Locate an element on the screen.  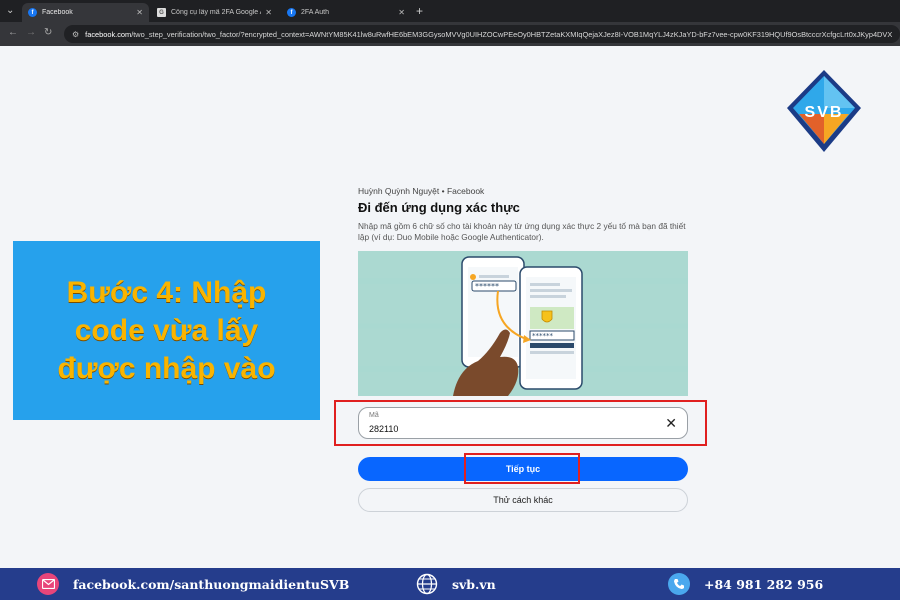
tab-label: 2FA Auth is located at coordinates (315, 12).